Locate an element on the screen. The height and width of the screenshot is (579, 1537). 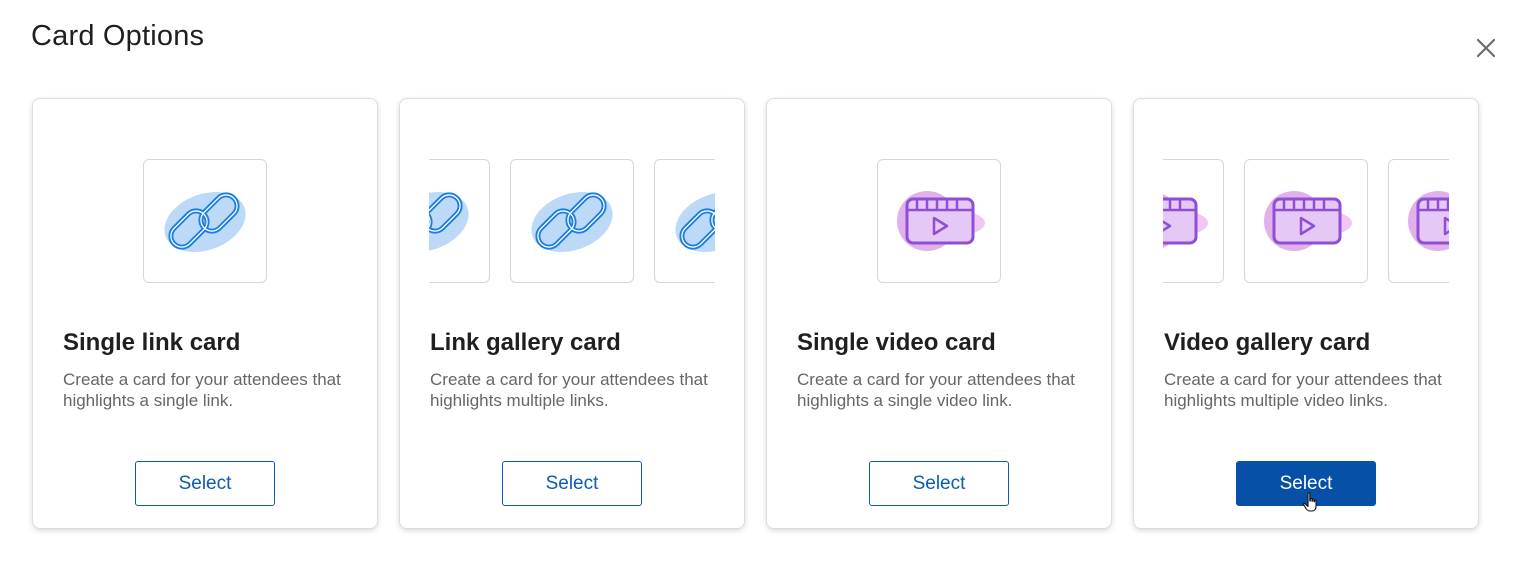
close-button is located at coordinates (1486, 48).